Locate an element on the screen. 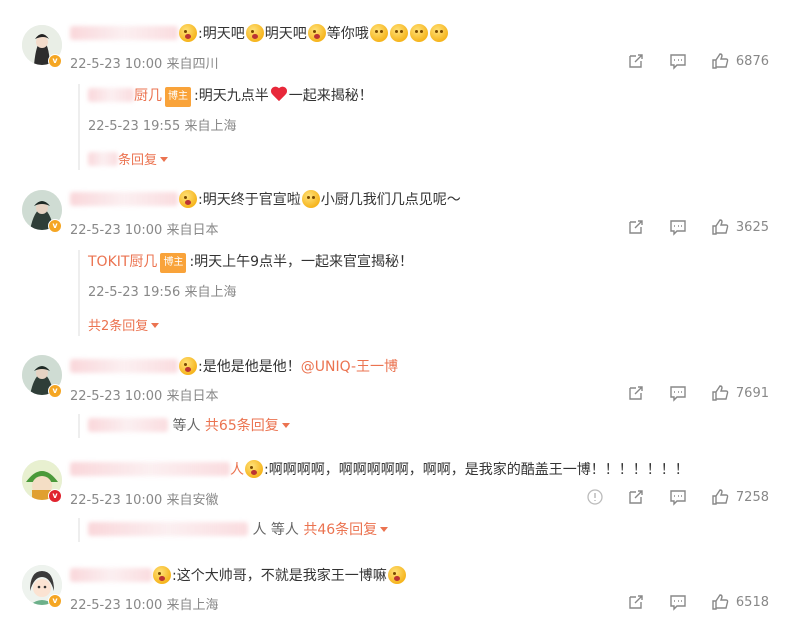 The width and height of the screenshot is (791, 626). reply-meta: 22-5-23 19:55 来自上海 is located at coordinates (162, 126).